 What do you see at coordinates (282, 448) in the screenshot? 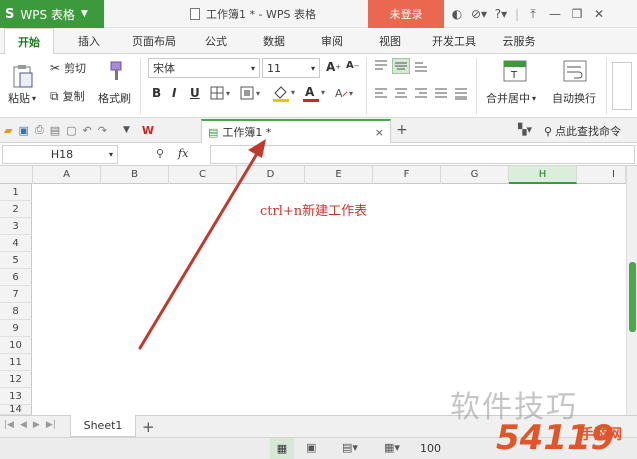
I see `normal-view-icon: ▦` at bounding box center [282, 448].